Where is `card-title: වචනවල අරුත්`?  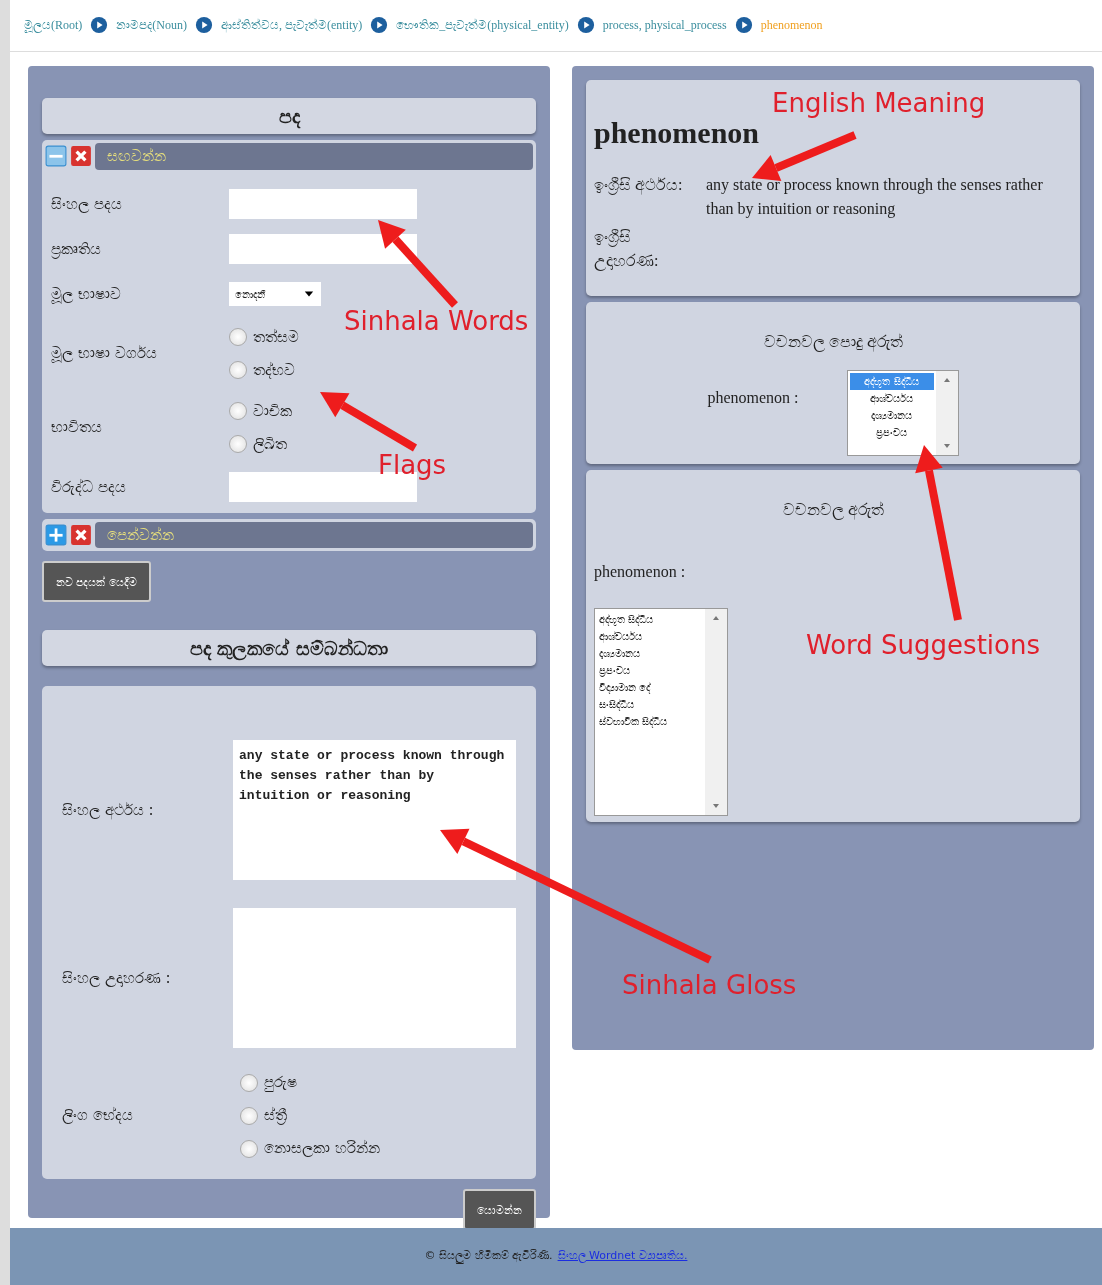
card-title: වචනවල අරුත් is located at coordinates (833, 510).